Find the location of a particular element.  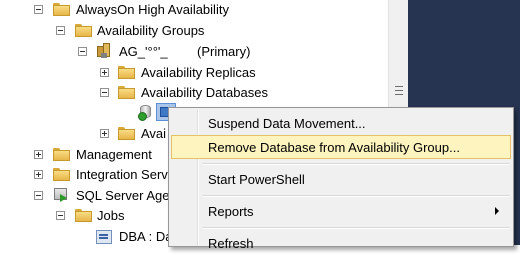

availability-group-icon is located at coordinates (104, 51).